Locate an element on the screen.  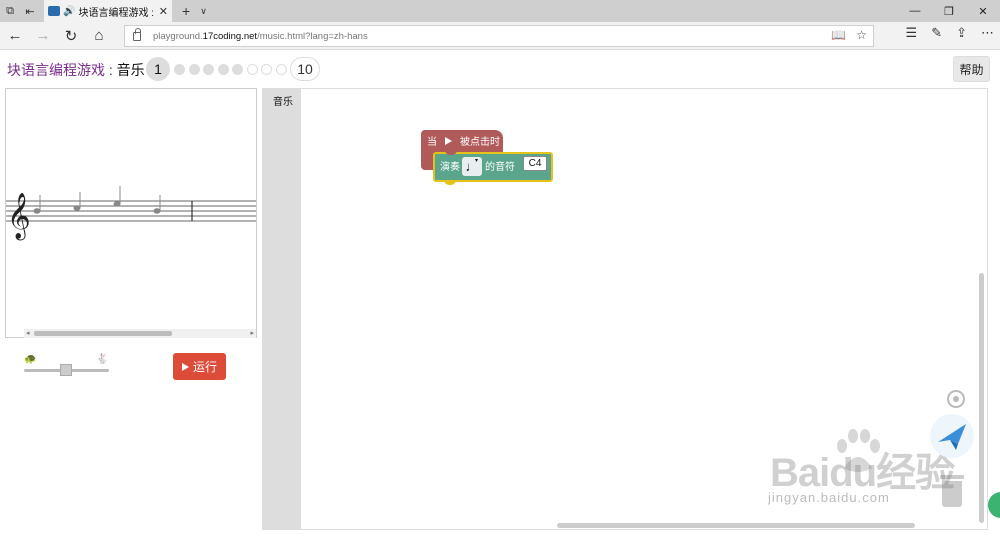
close-window-icon: ✕ is located at coordinates (983, 11).